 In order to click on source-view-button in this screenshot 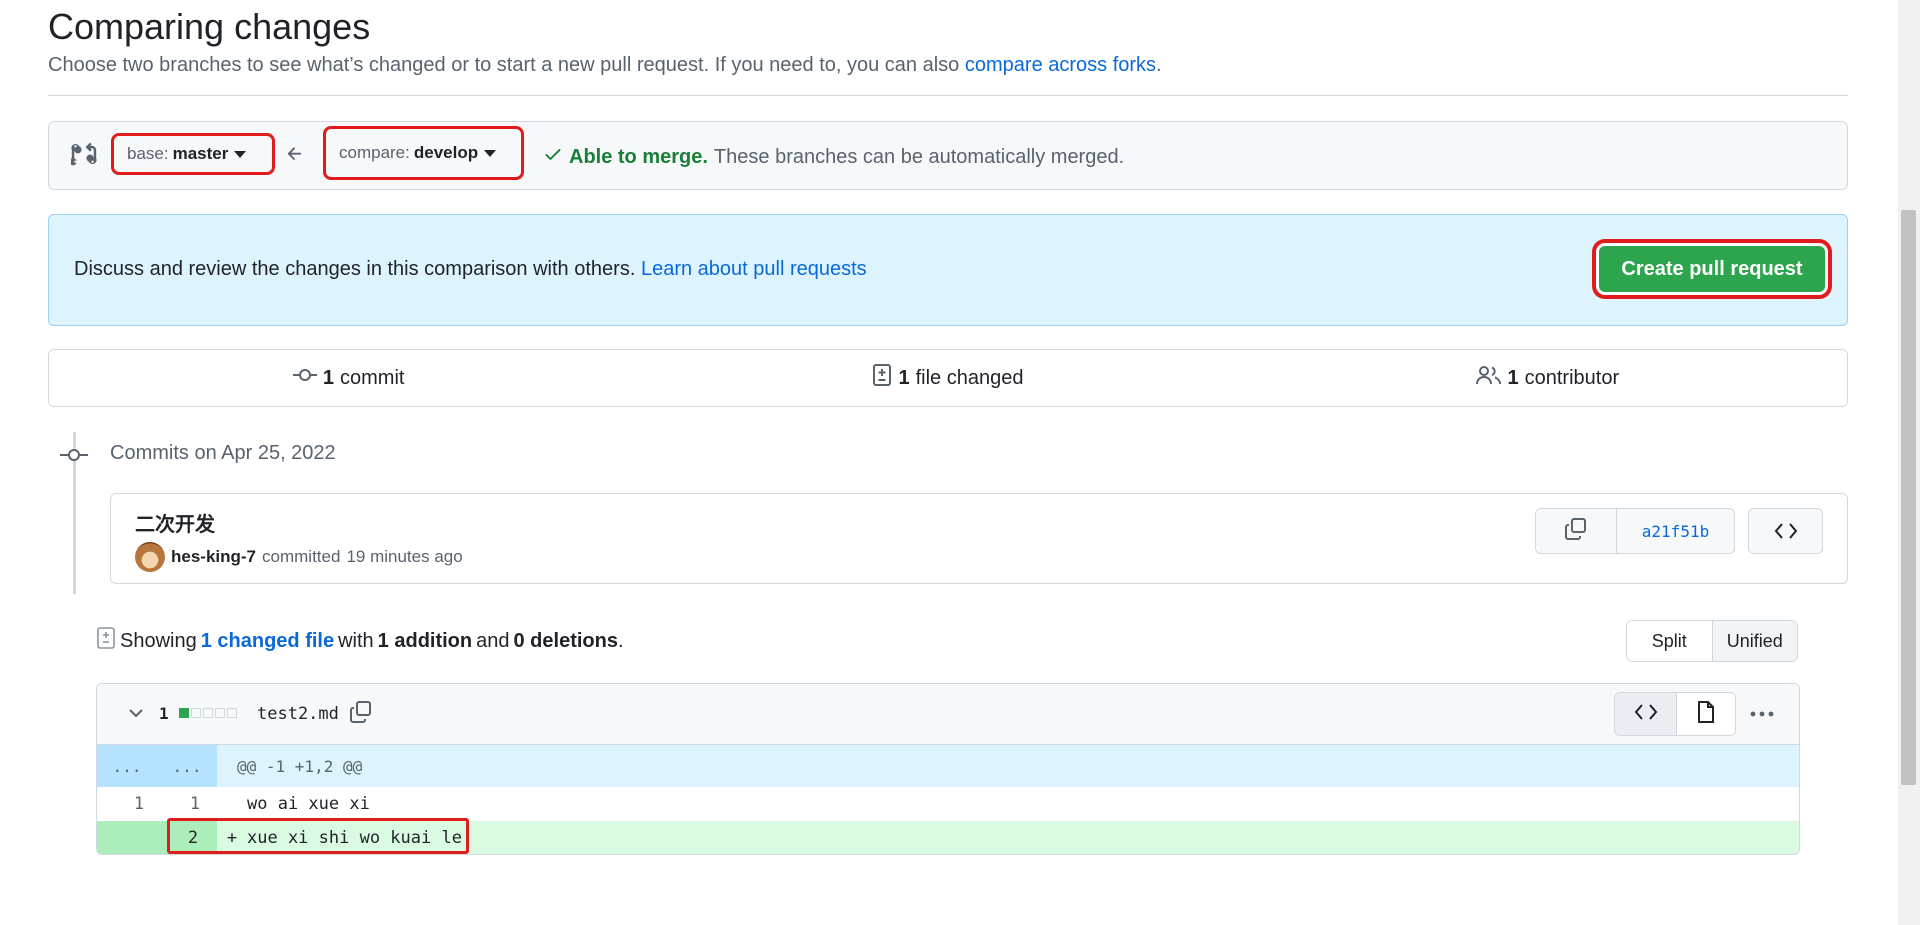, I will do `click(1646, 714)`.